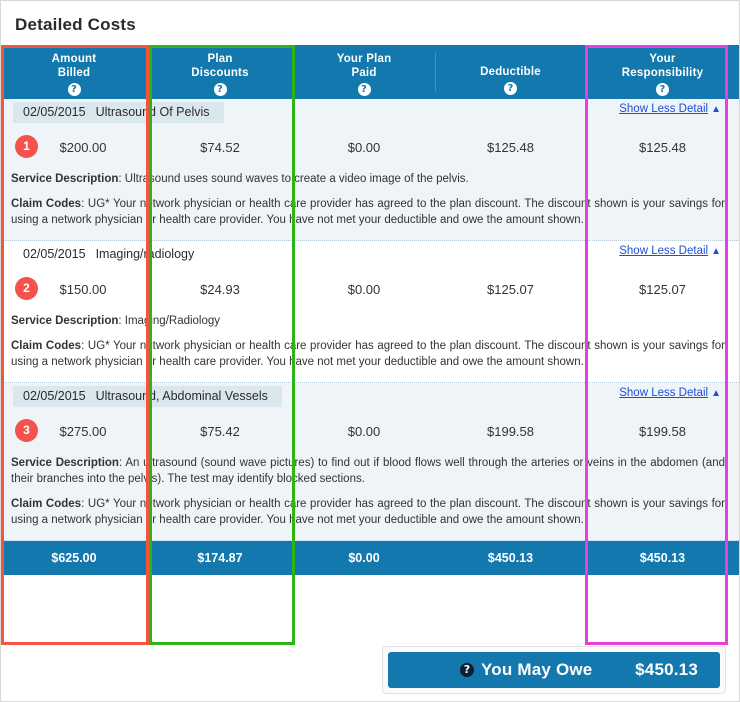  Describe the element at coordinates (510, 431) in the screenshot. I see `cell-deductible: $199.58` at that location.